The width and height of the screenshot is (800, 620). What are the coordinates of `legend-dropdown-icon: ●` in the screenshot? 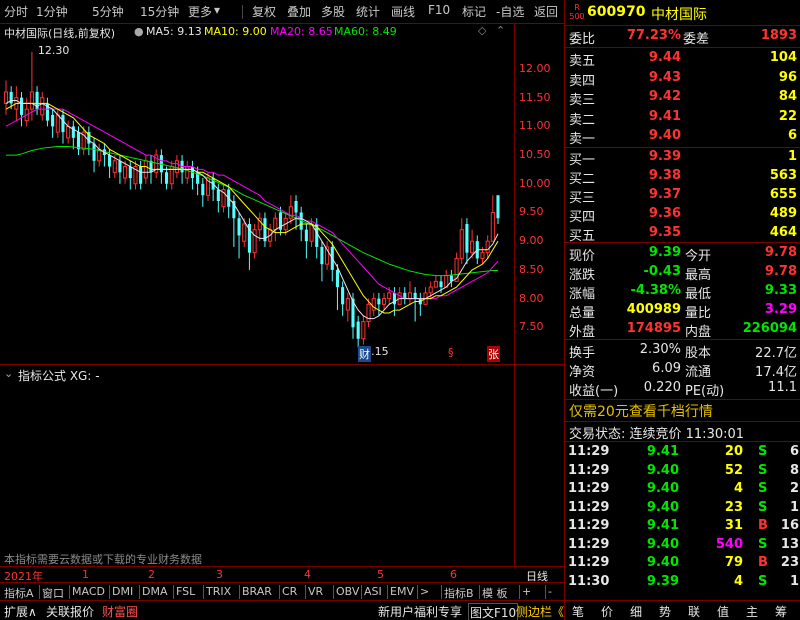 It's located at (139, 31).